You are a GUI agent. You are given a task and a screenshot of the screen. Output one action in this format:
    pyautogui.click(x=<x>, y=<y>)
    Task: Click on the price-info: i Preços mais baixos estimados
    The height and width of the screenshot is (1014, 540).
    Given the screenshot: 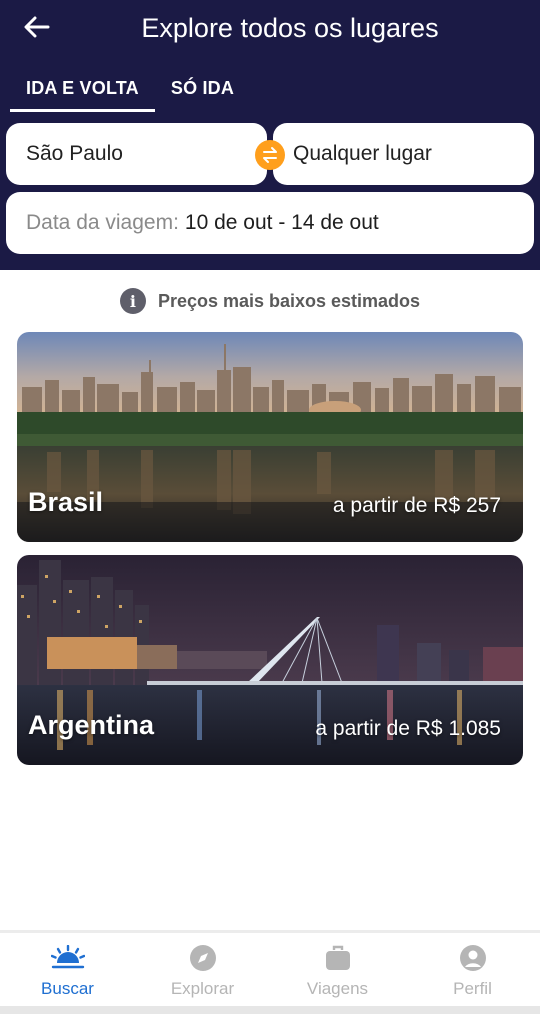 What is the action you would take?
    pyautogui.click(x=270, y=301)
    